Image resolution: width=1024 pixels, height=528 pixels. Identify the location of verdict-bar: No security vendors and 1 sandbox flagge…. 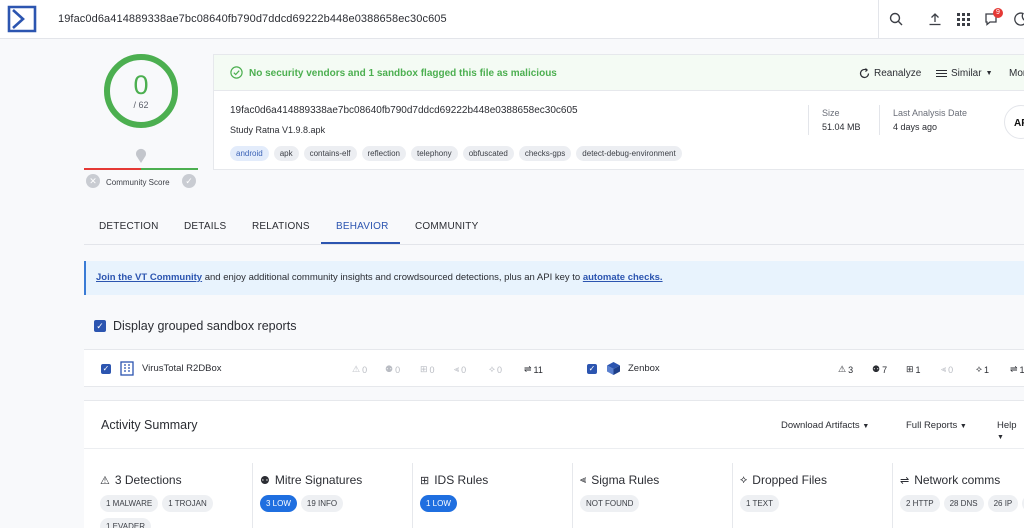
(619, 73).